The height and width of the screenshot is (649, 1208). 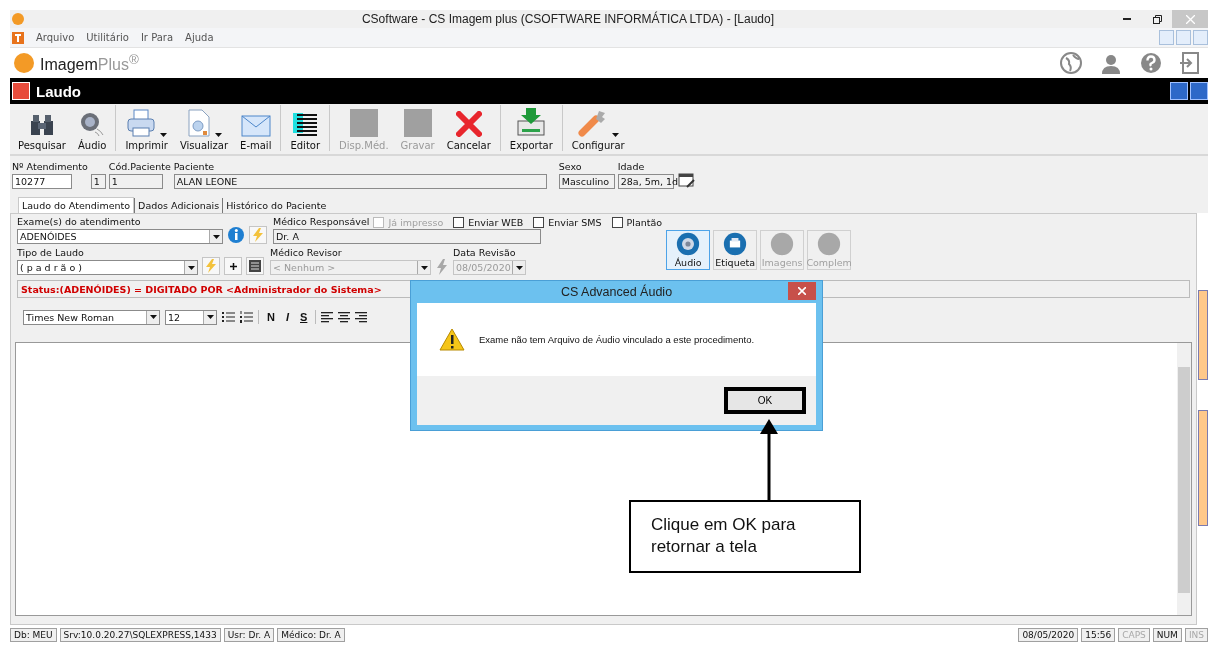 What do you see at coordinates (1196, 635) in the screenshot?
I see `status-cell: INS` at bounding box center [1196, 635].